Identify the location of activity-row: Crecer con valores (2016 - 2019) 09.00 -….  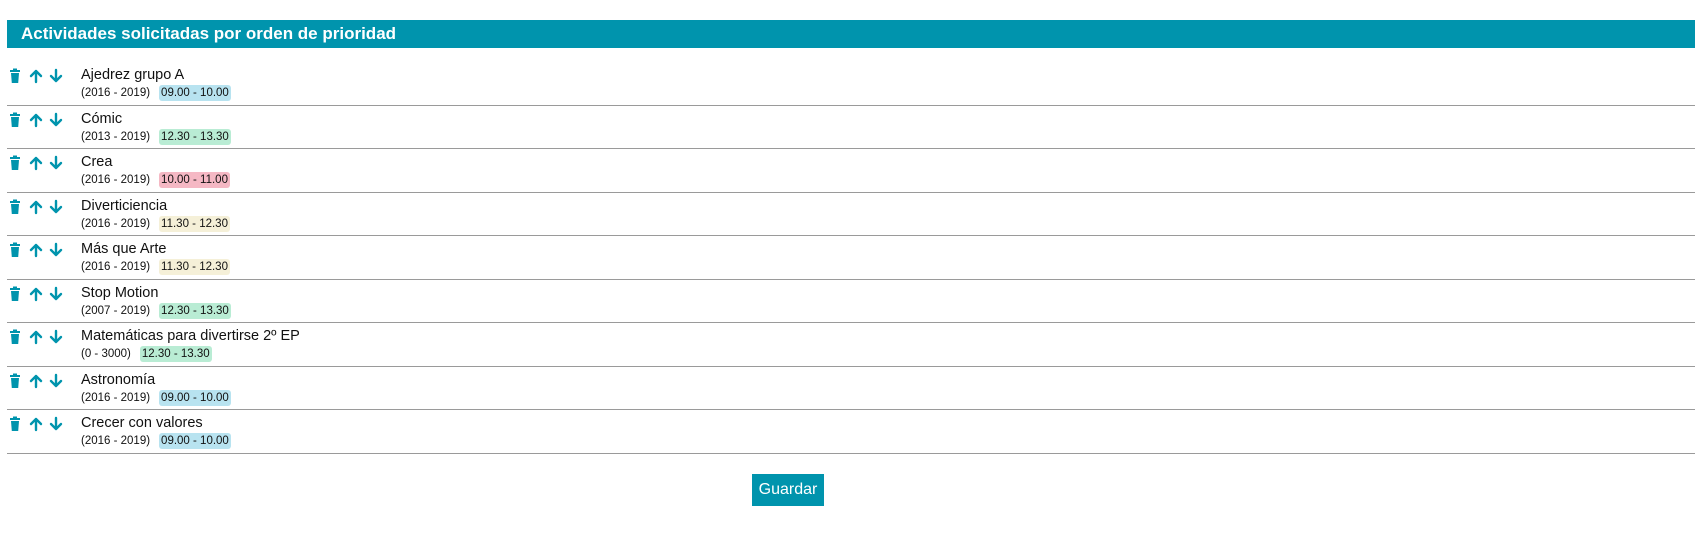
(851, 432).